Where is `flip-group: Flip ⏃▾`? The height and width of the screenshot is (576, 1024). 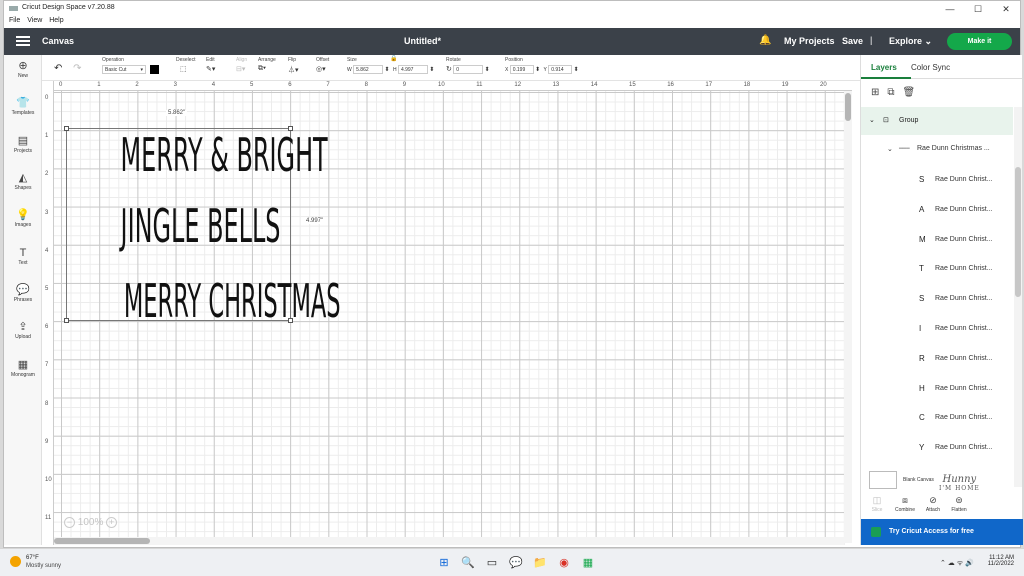 flip-group: Flip ⏃▾ is located at coordinates (293, 66).